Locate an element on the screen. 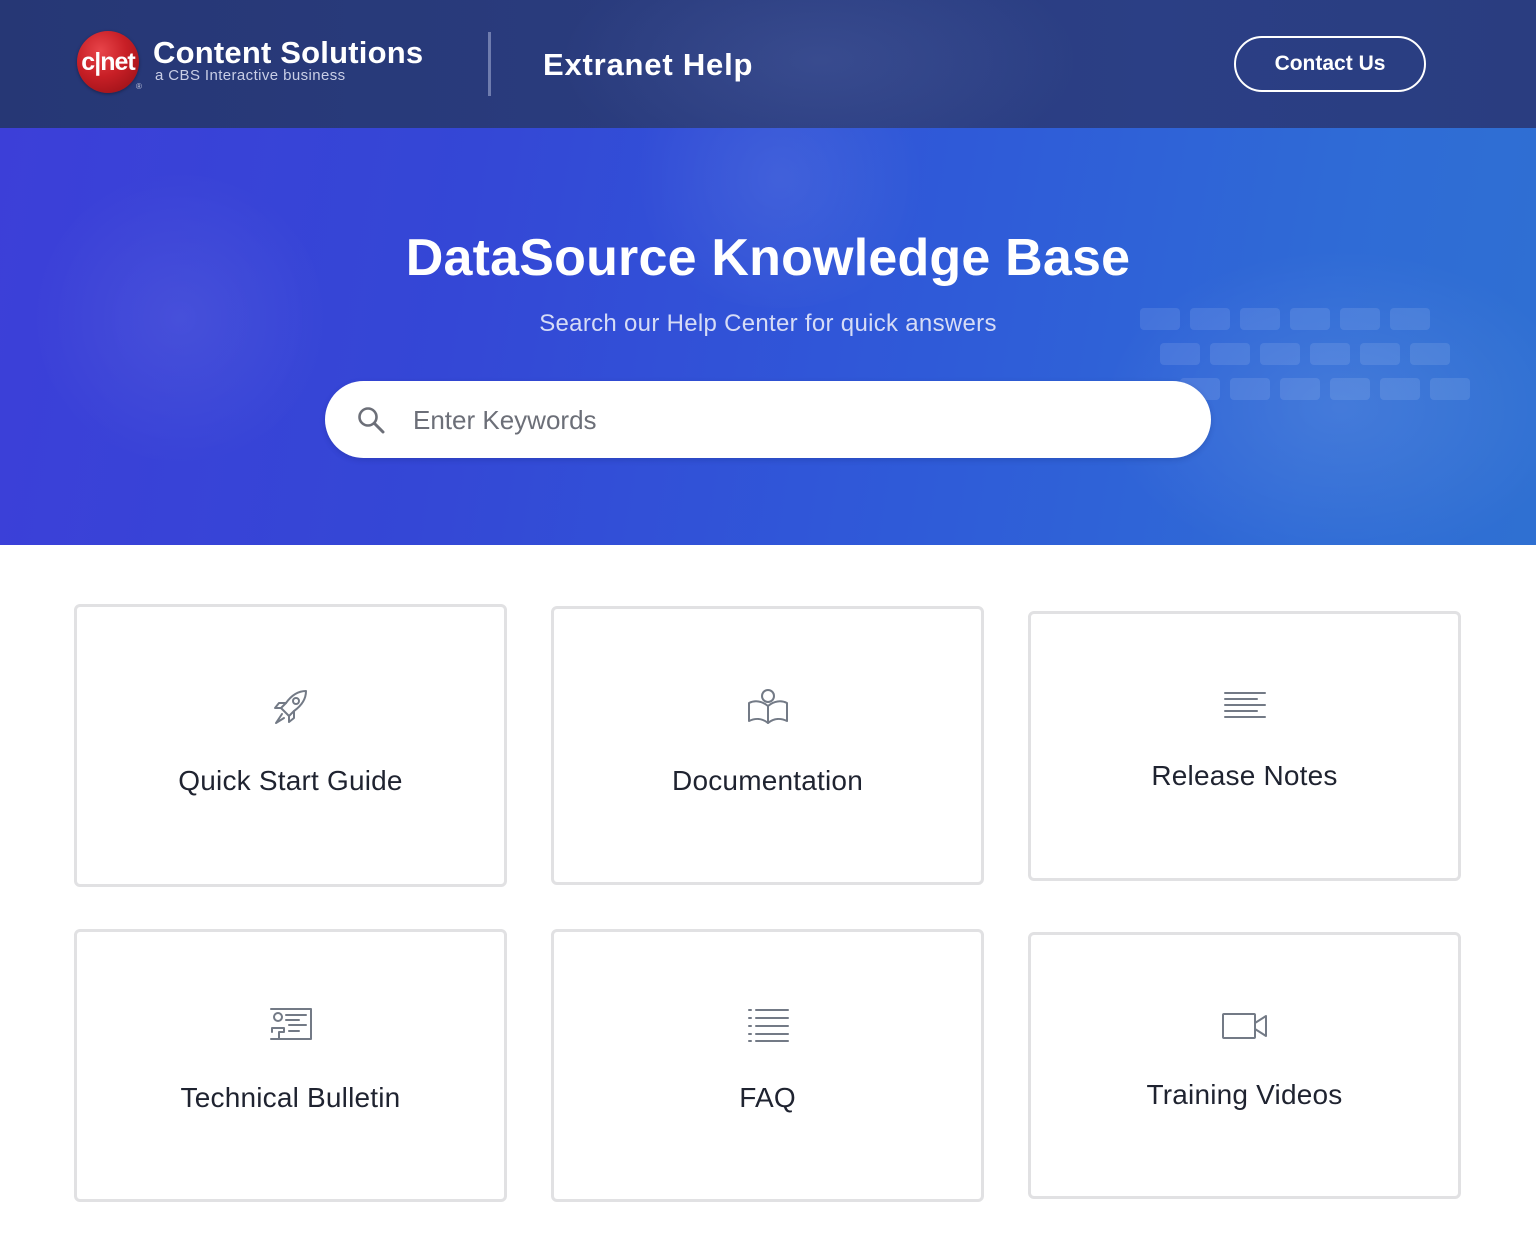  search-input is located at coordinates (793, 420).